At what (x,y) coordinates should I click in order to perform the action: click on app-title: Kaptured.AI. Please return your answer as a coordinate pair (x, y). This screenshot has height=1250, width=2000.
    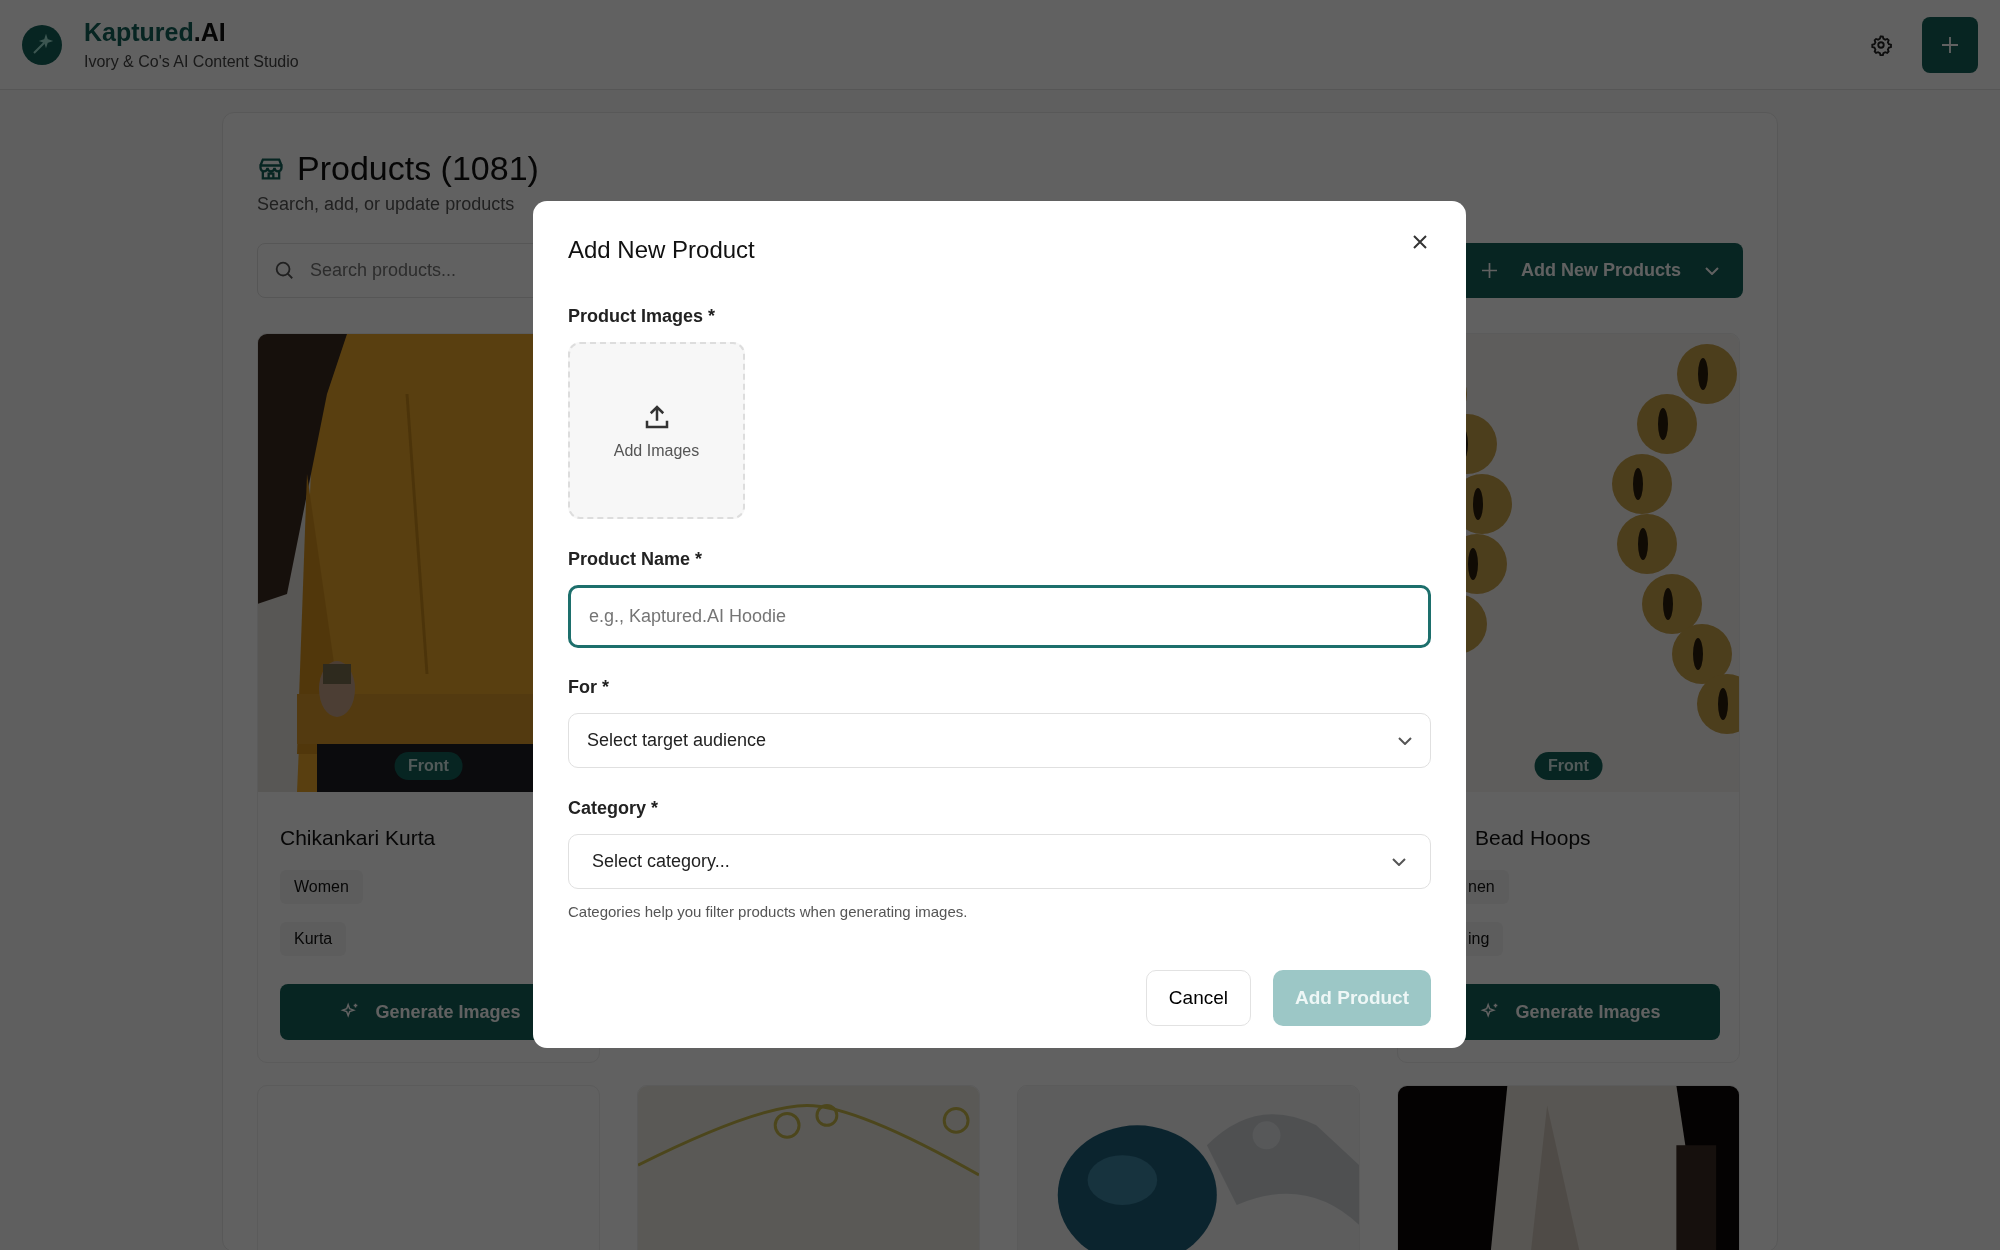
    Looking at the image, I should click on (155, 32).